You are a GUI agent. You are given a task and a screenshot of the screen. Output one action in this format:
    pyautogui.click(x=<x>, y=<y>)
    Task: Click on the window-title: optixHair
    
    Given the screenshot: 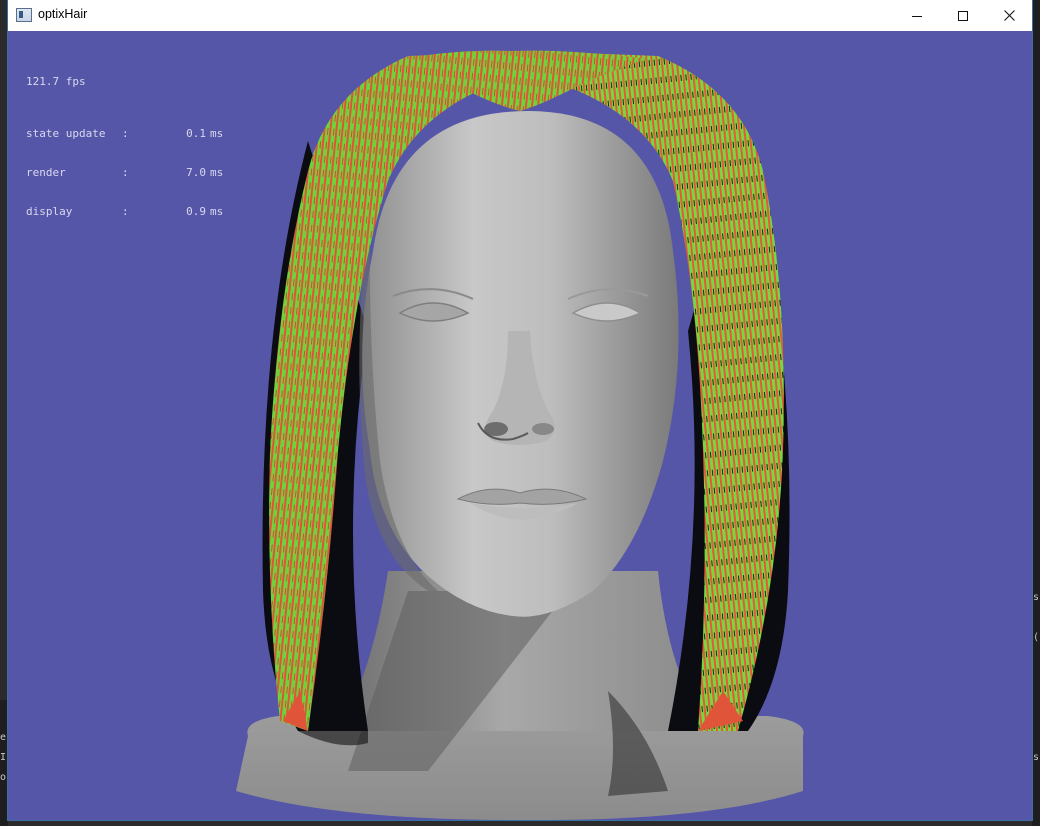 What is the action you would take?
    pyautogui.click(x=63, y=14)
    